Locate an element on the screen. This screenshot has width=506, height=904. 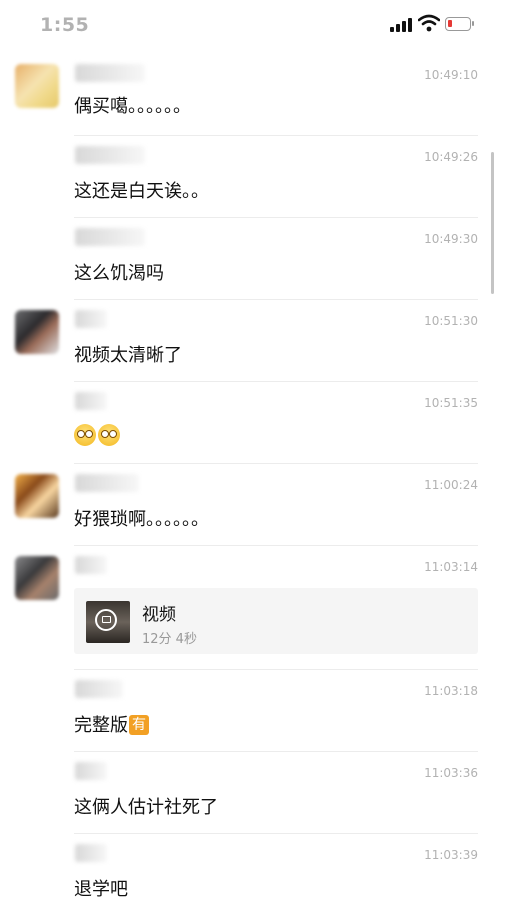
list-item: 11:03:36 这俩人估计社死了 is located at coordinates (253, 793).